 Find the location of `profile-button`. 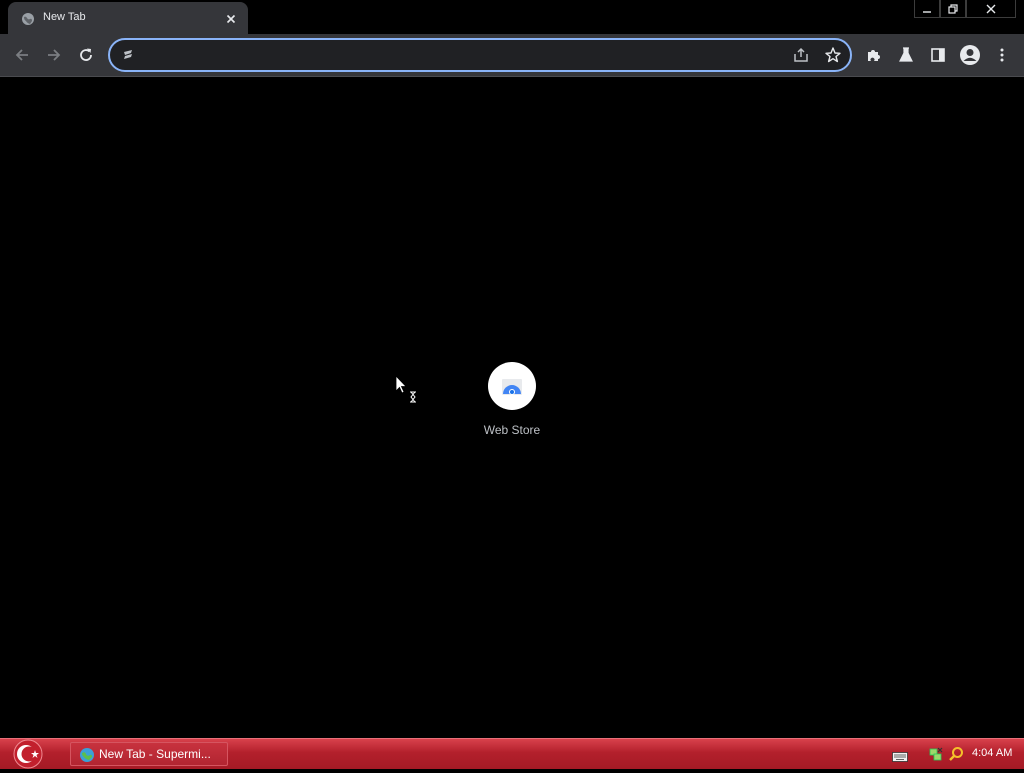

profile-button is located at coordinates (970, 55).